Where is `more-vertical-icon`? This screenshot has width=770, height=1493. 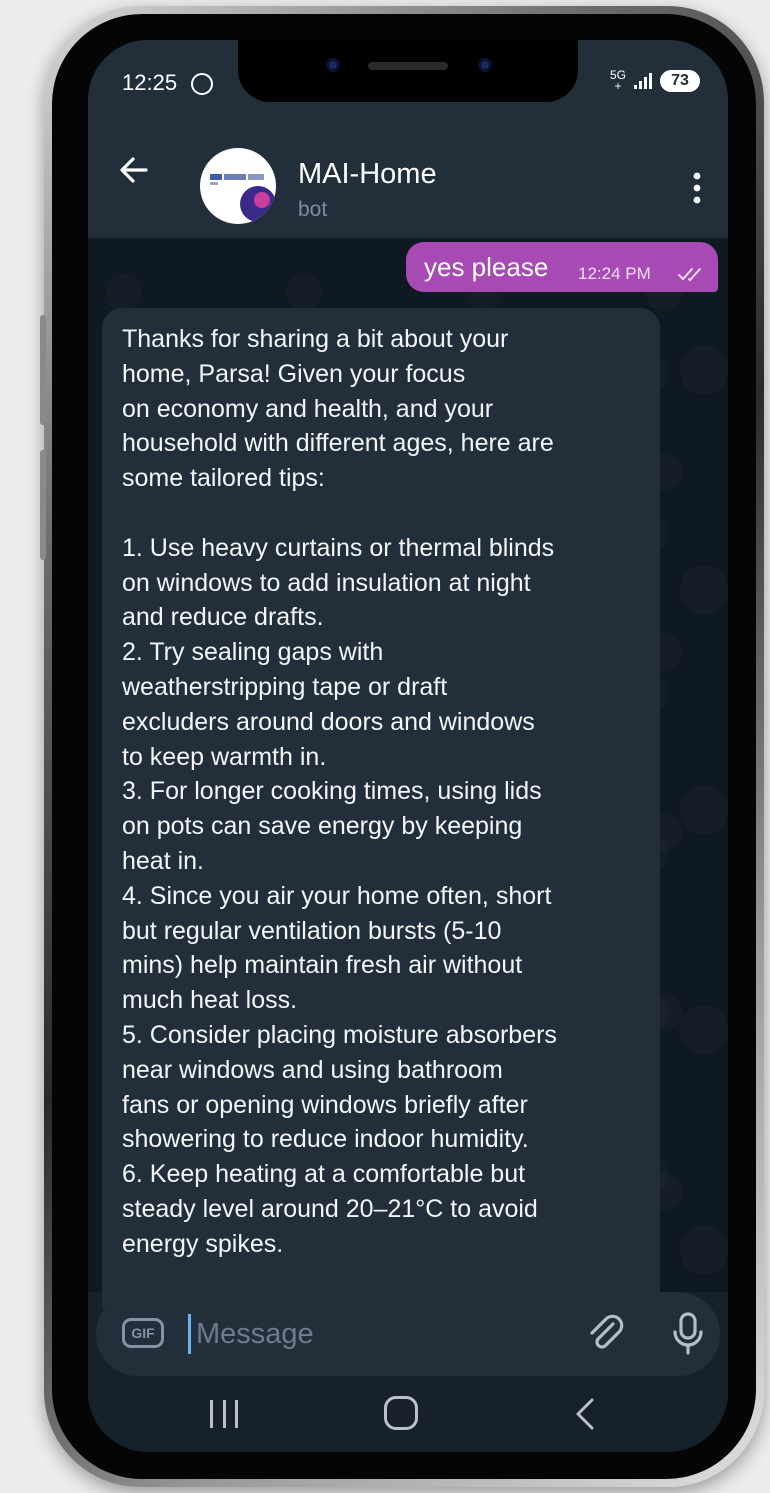
more-vertical-icon is located at coordinates (697, 188).